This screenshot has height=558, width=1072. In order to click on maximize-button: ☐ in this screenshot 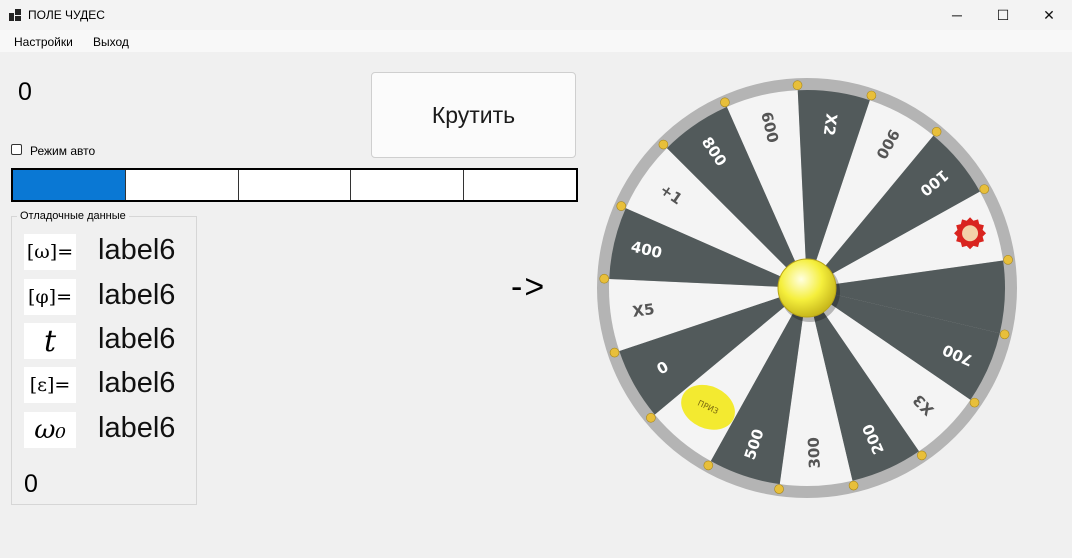, I will do `click(1003, 15)`.